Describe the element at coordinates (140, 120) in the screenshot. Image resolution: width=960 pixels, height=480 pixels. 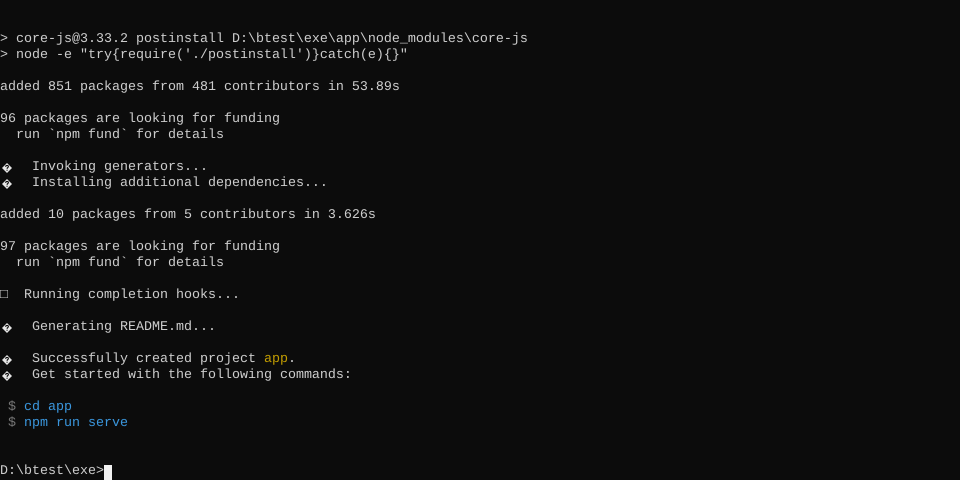
I see `terminal-line: 96 packages are looking for funding` at that location.